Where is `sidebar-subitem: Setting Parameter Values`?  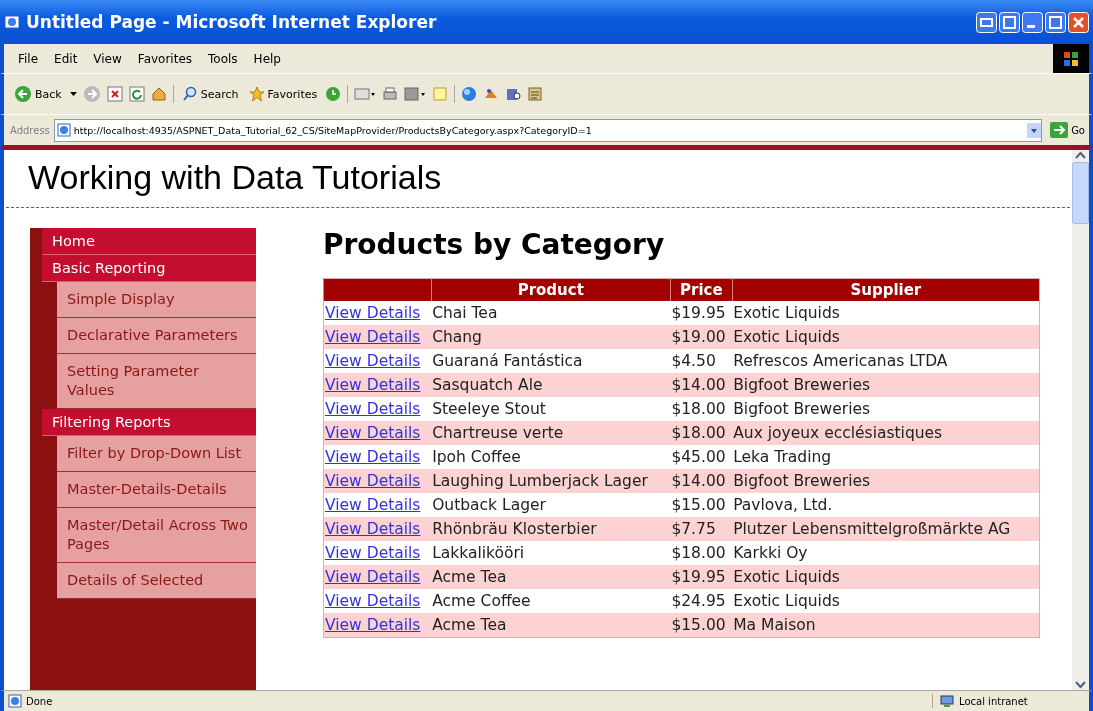 sidebar-subitem: Setting Parameter Values is located at coordinates (156, 381).